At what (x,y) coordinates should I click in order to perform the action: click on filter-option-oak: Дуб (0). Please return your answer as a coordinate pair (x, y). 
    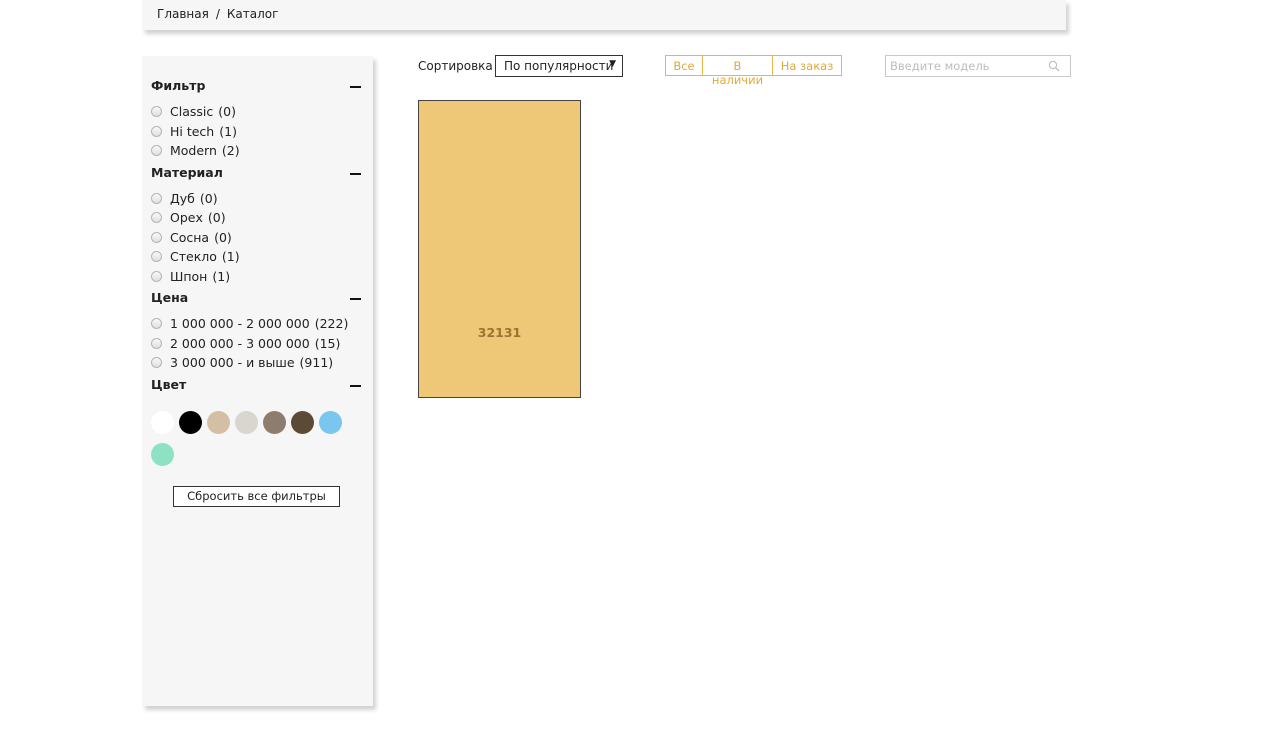
    Looking at the image, I should click on (262, 199).